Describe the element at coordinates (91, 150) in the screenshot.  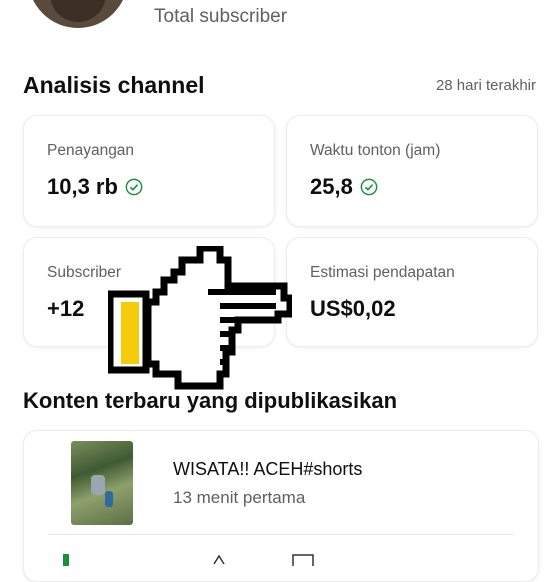
I see `stat-label: Penayangan` at that location.